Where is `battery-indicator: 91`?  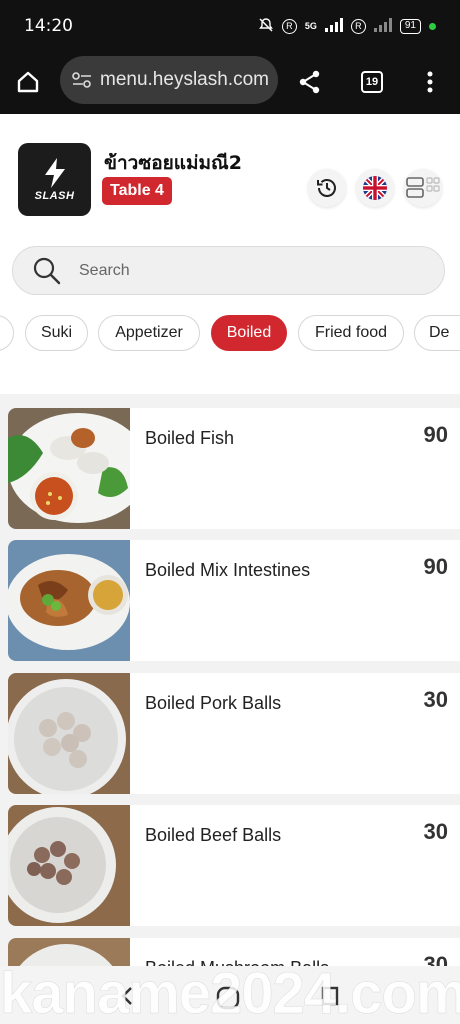
battery-indicator: 91 is located at coordinates (410, 26).